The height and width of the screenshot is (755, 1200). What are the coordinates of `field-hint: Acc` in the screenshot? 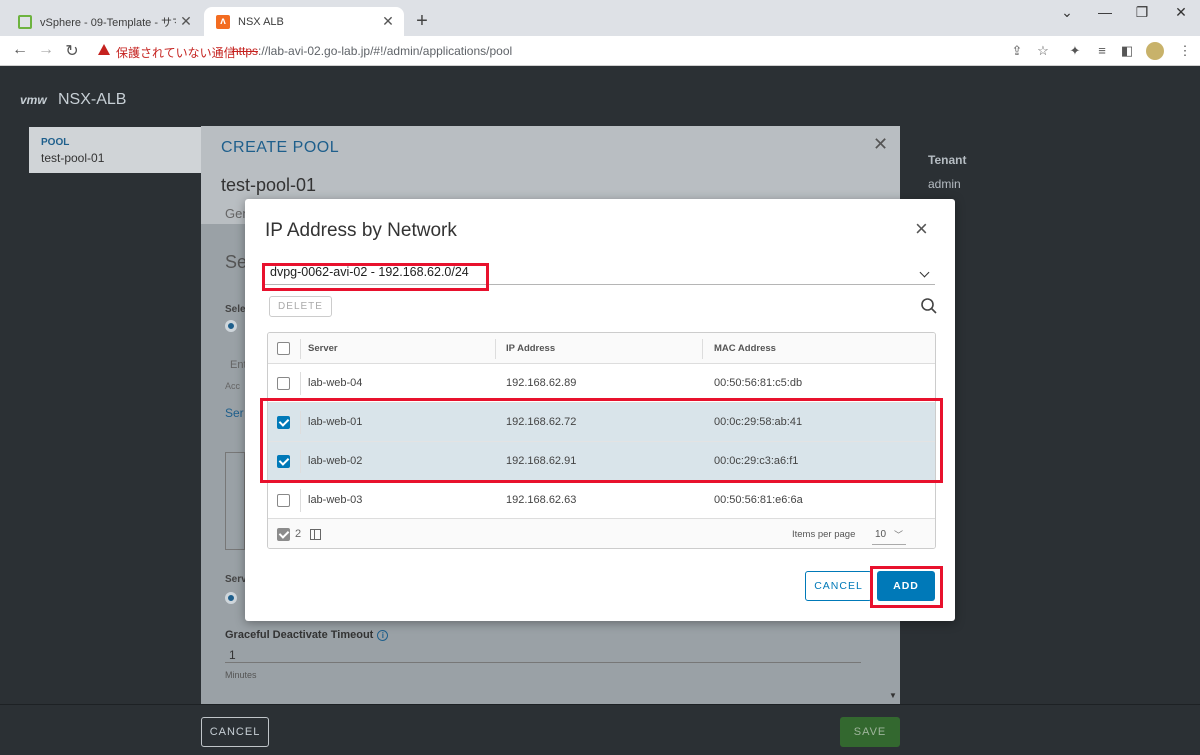 It's located at (233, 386).